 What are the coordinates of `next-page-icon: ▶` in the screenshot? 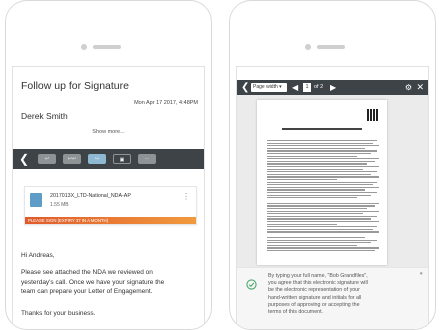 It's located at (333, 87).